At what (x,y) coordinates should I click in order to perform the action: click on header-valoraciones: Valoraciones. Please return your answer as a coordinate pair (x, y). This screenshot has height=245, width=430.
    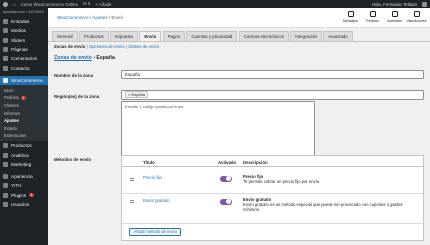
    Looking at the image, I should click on (417, 17).